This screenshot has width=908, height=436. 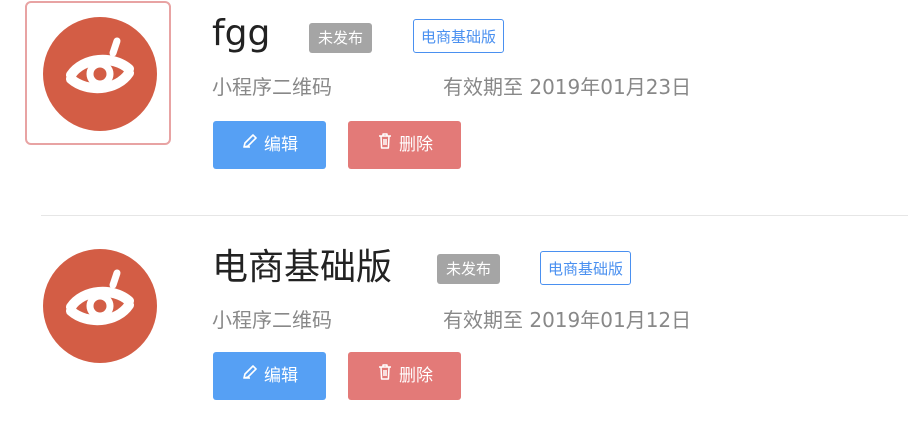 I want to click on app-title: 电商基础版, so click(x=302, y=267).